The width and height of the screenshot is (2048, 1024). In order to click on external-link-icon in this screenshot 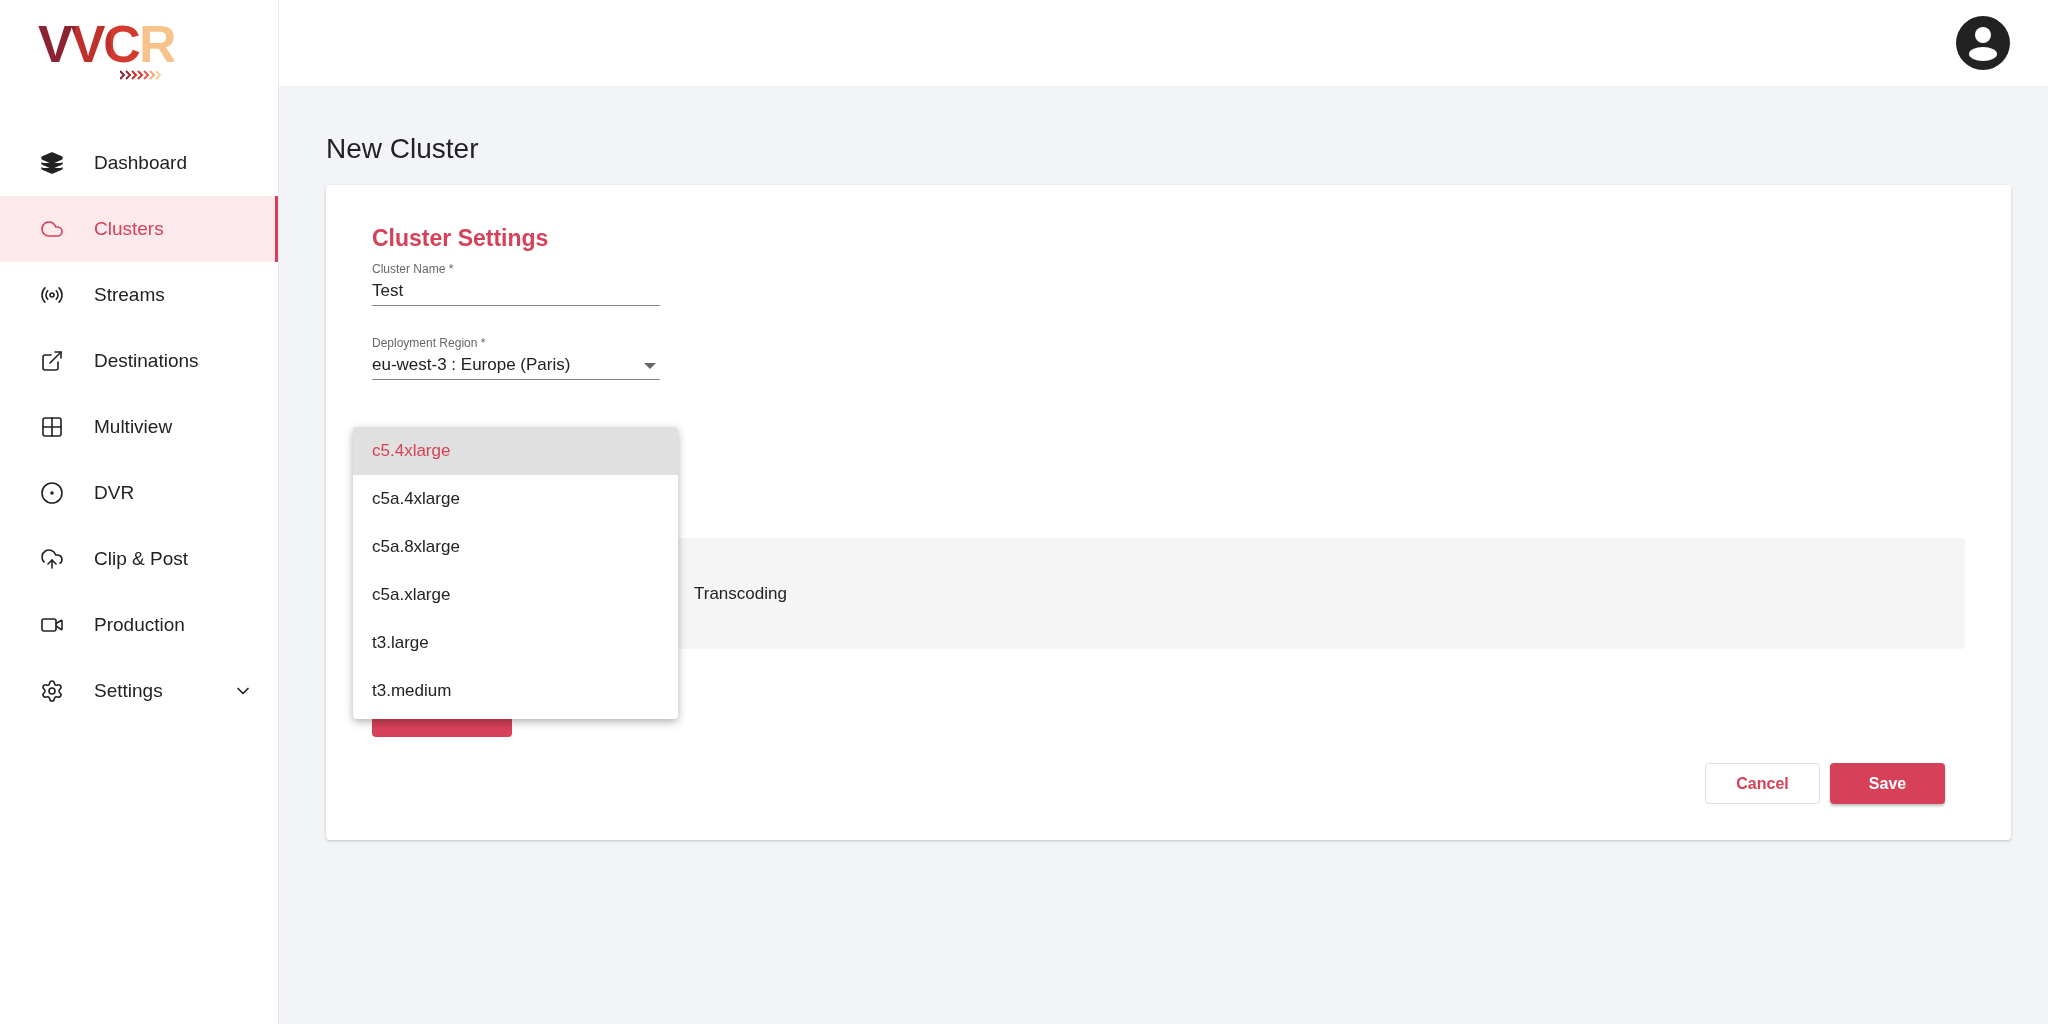, I will do `click(52, 361)`.